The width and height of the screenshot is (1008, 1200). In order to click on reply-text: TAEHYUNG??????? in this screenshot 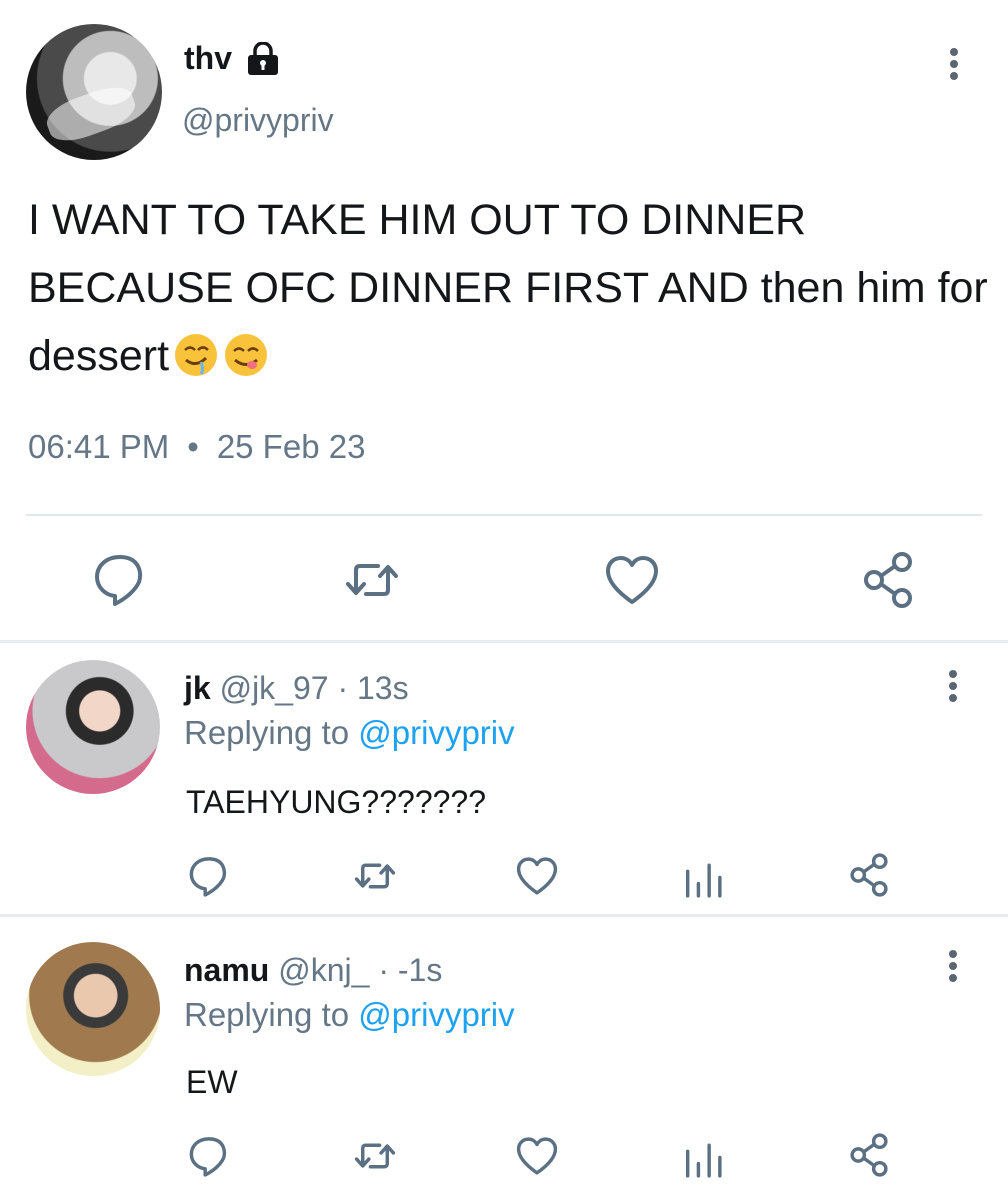, I will do `click(336, 802)`.